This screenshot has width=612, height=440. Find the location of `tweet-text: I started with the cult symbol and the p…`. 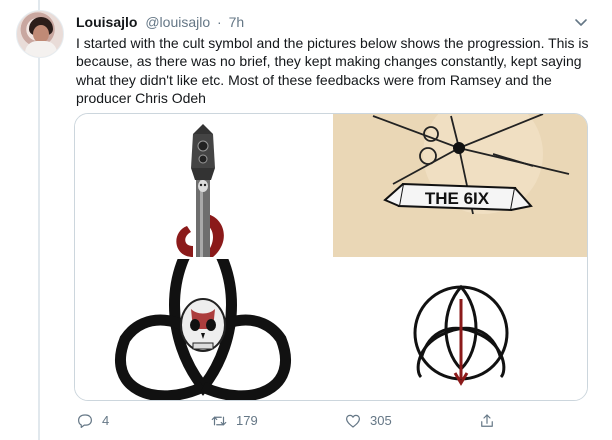

tweet-text: I started with the cult symbol and the p… is located at coordinates (332, 70).